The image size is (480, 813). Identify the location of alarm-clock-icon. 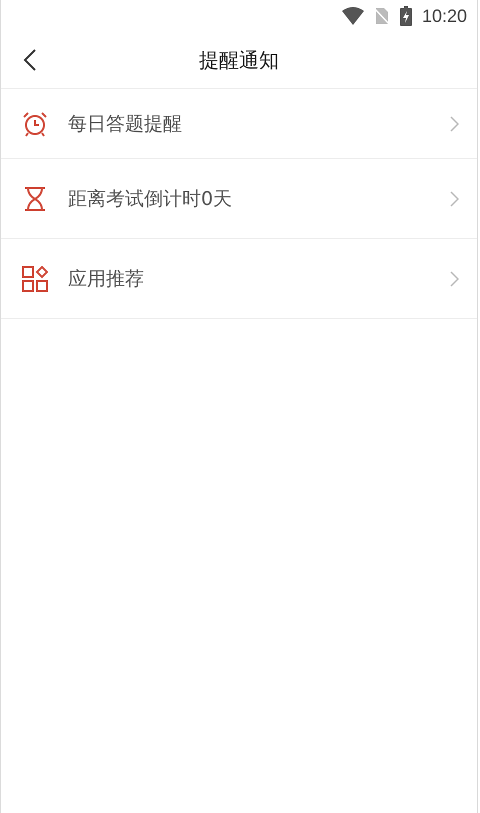
(35, 123).